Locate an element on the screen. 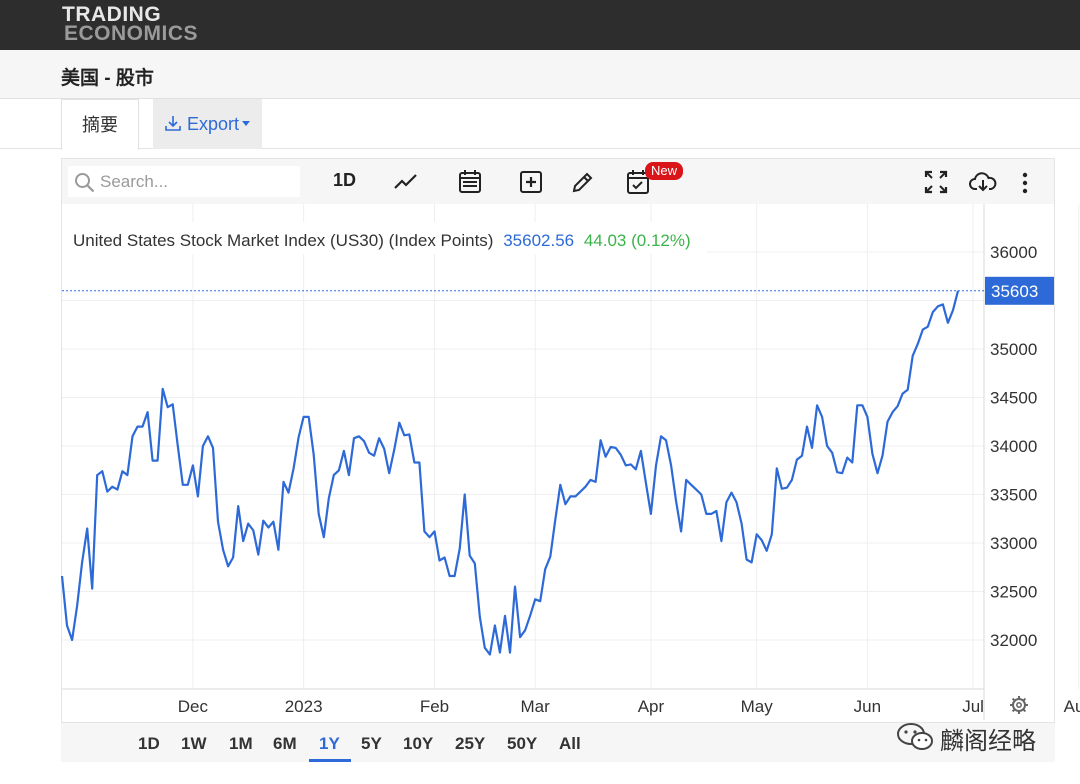 Image resolution: width=1080 pixels, height=784 pixels. x-tick-label: Feb is located at coordinates (434, 706).